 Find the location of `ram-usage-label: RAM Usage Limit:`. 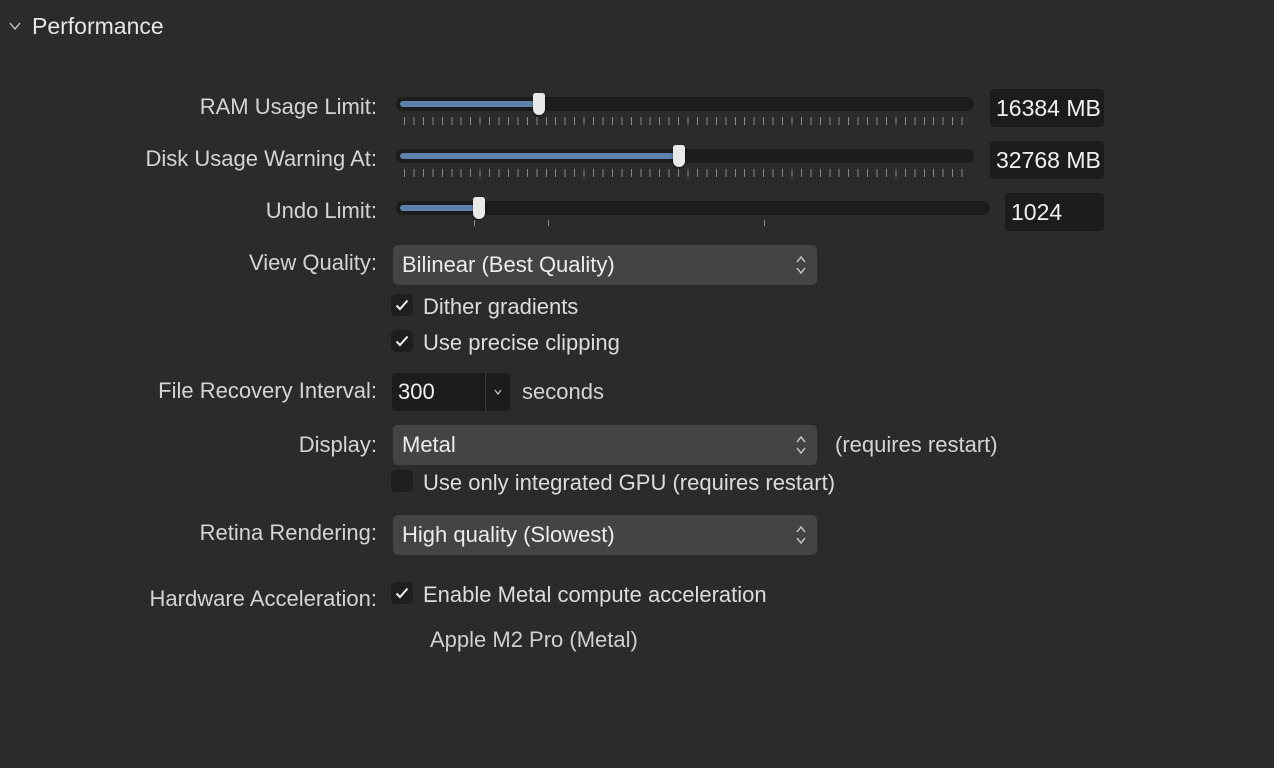

ram-usage-label: RAM Usage Limit: is located at coordinates (288, 106).